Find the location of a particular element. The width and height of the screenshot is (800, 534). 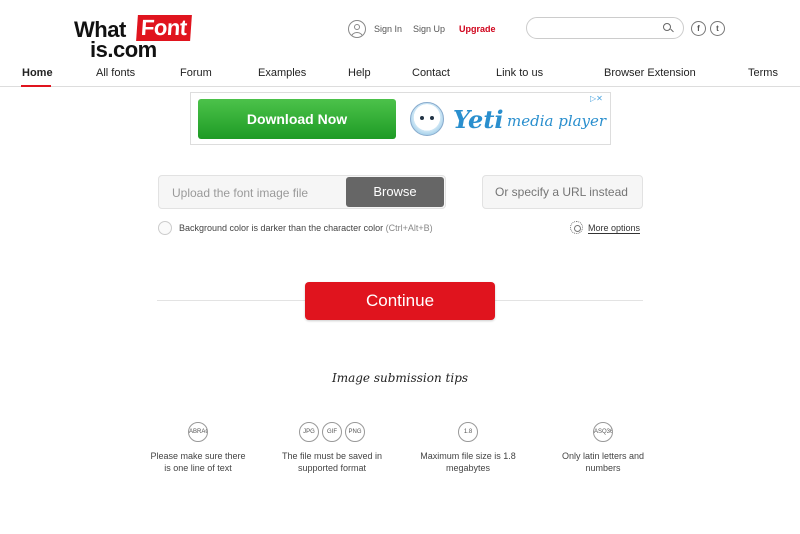

search-icon is located at coordinates (667, 27).